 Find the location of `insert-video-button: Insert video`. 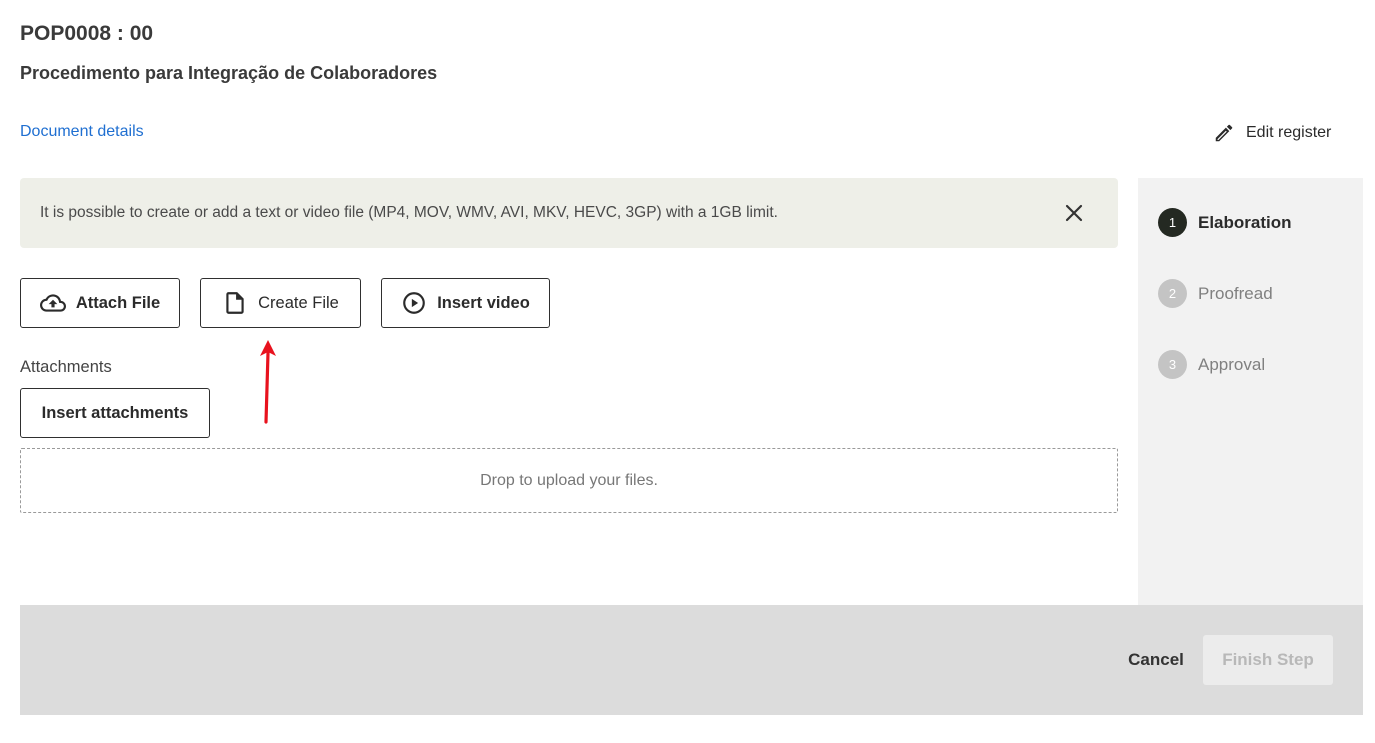

insert-video-button: Insert video is located at coordinates (465, 303).